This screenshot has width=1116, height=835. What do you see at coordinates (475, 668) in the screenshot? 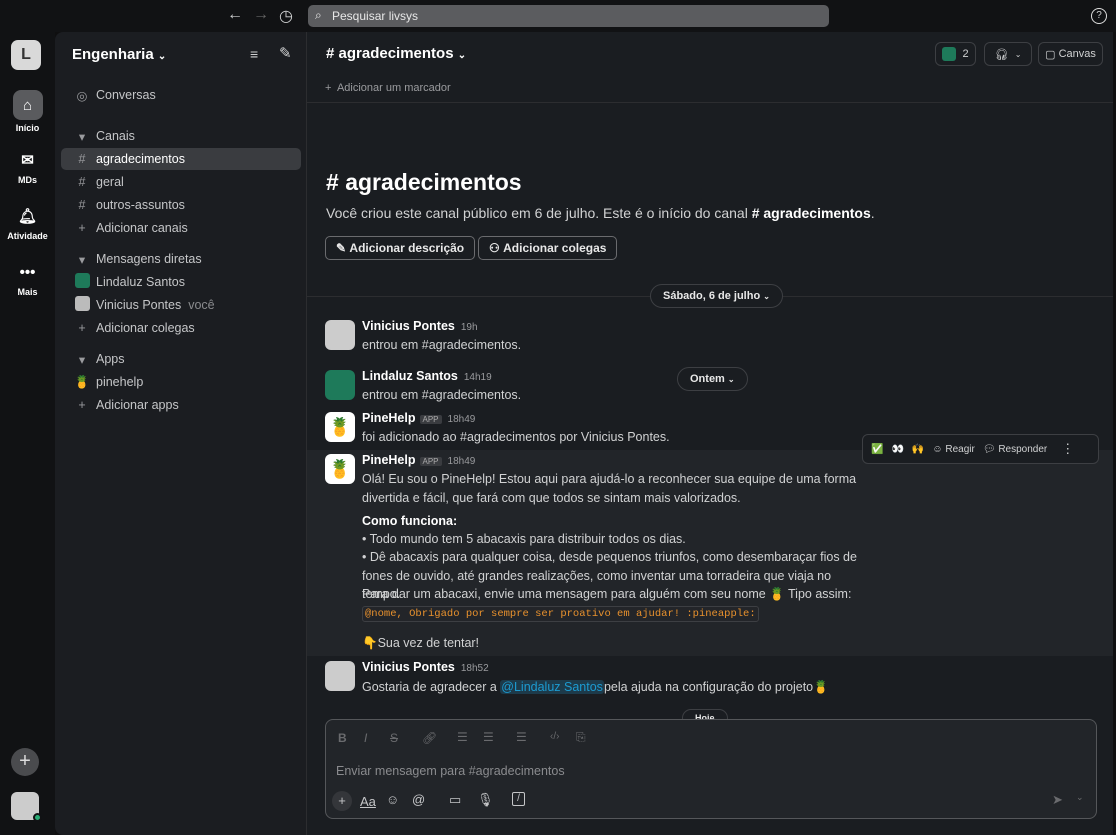
I see `timestamp: 18h52` at bounding box center [475, 668].